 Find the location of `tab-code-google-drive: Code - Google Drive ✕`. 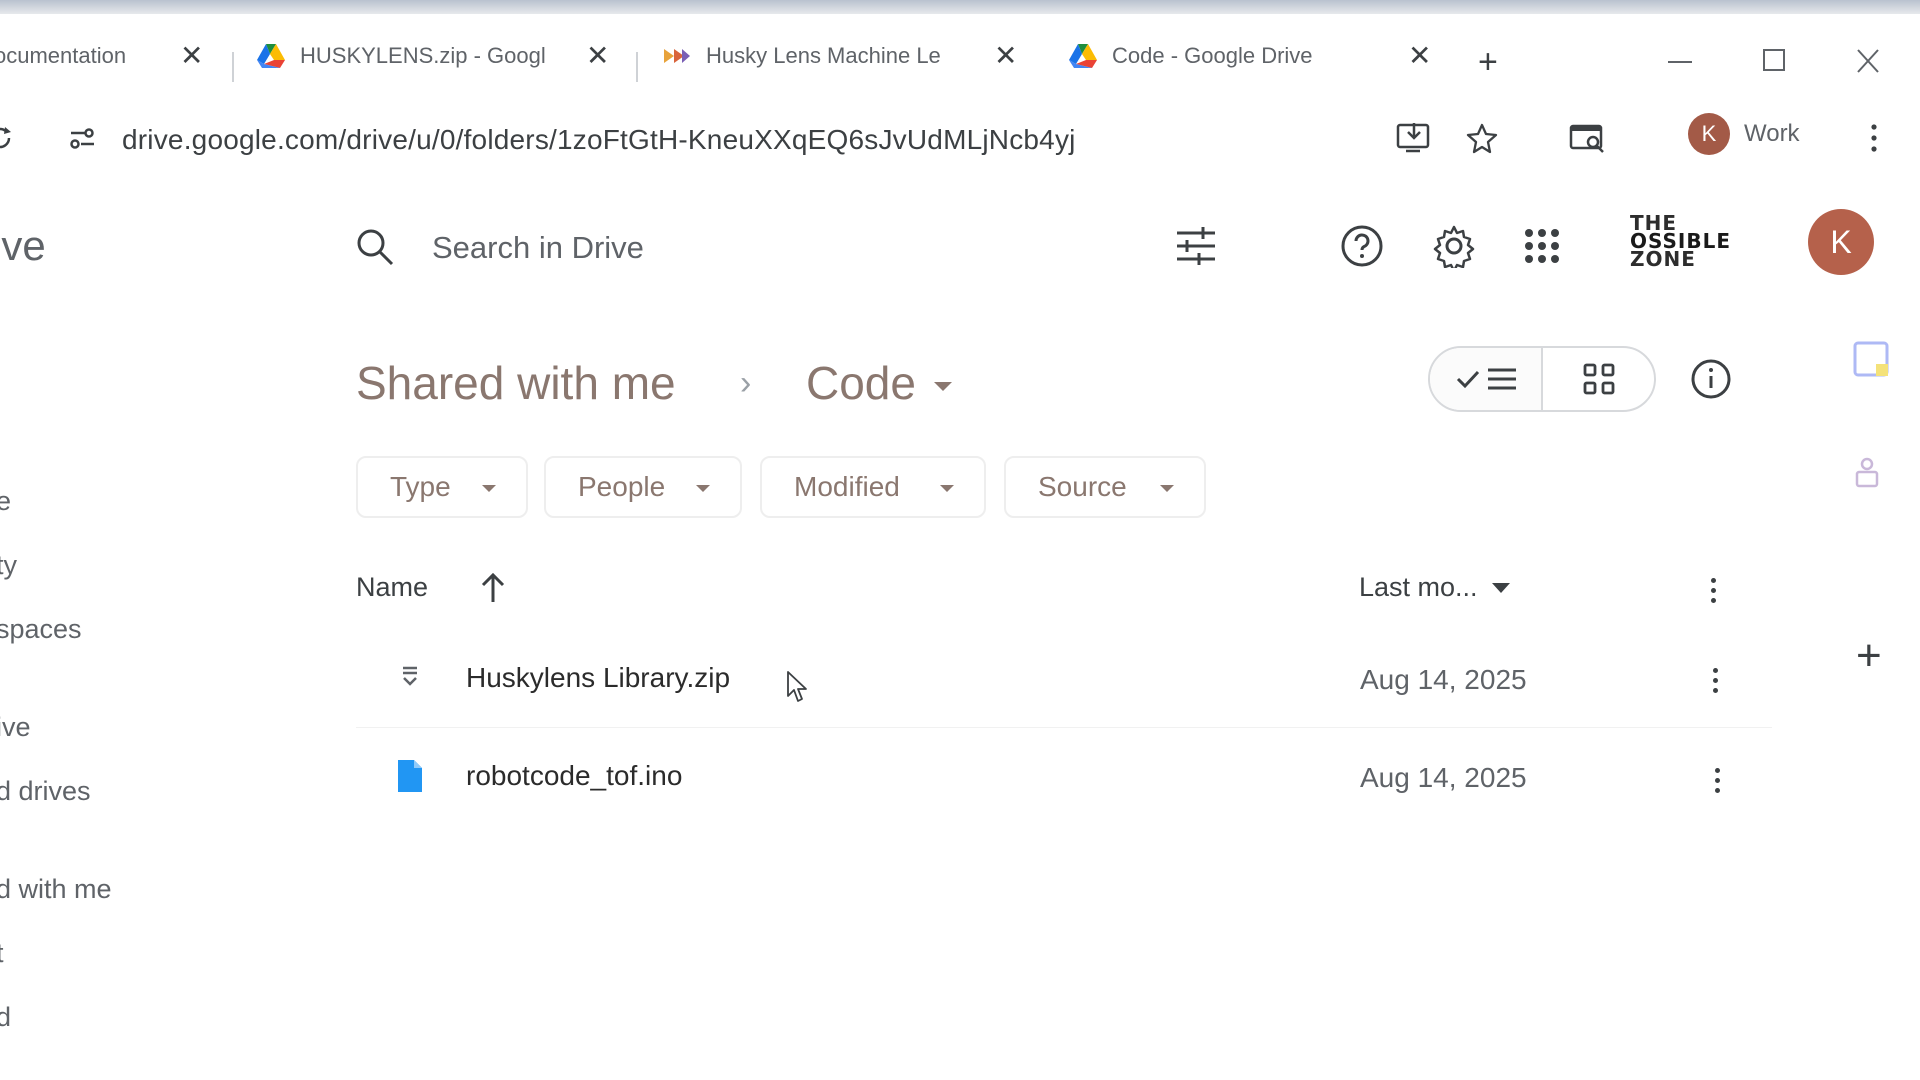

tab-code-google-drive: Code - Google Drive ✕ is located at coordinates (1249, 56).